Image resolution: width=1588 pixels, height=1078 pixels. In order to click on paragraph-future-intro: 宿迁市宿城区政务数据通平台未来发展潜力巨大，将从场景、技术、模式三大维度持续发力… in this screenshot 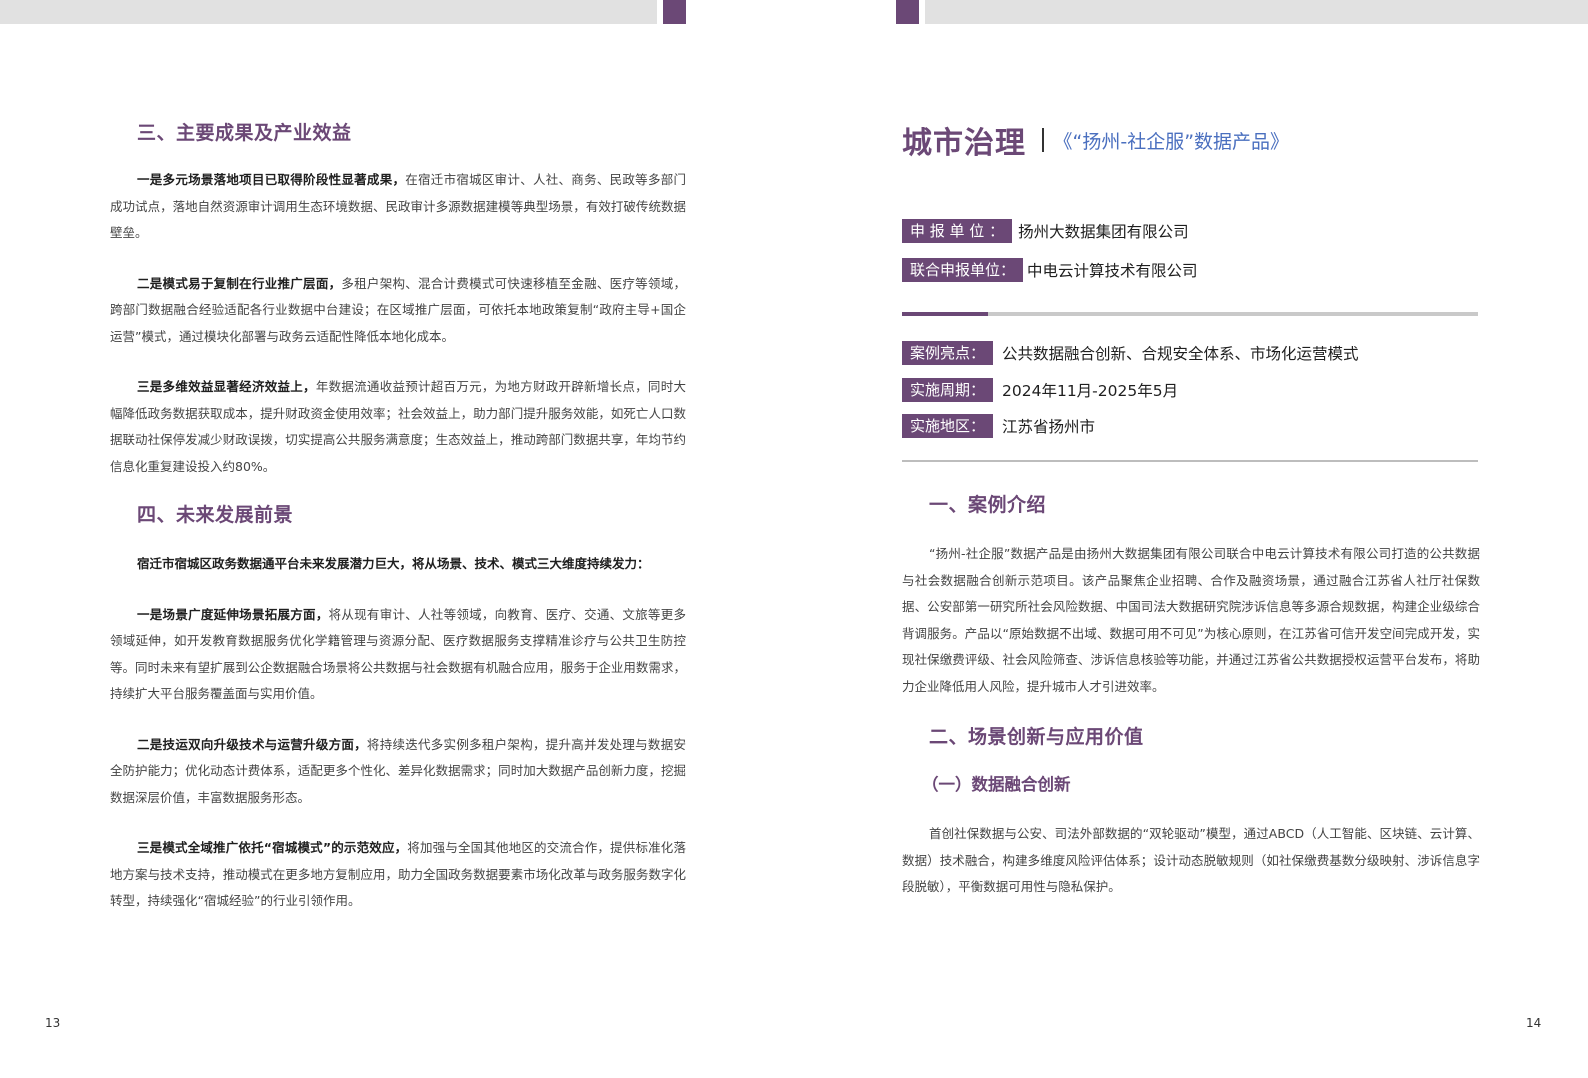, I will do `click(398, 564)`.